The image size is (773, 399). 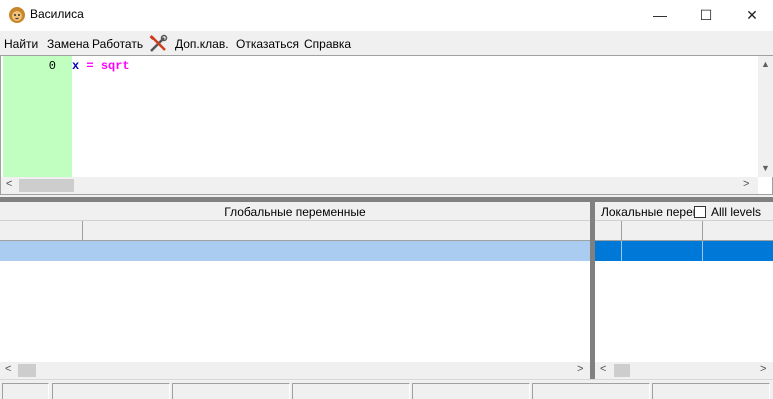 I want to click on local-variables-title: Локальные переменные, so click(x=649, y=212).